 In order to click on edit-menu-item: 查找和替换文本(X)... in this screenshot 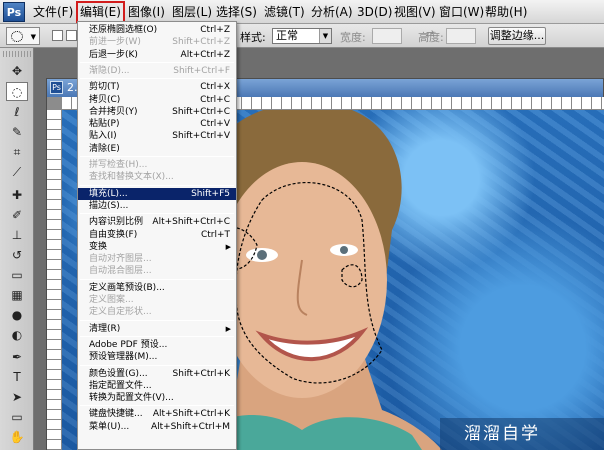, I will do `click(157, 177)`.